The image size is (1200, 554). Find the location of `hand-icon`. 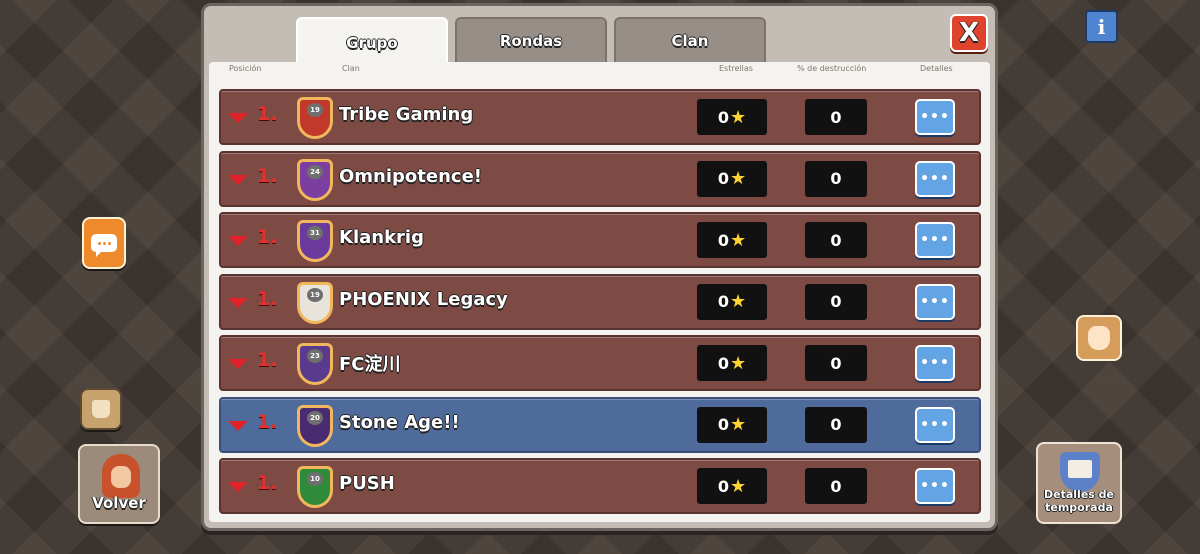

hand-icon is located at coordinates (1099, 338).